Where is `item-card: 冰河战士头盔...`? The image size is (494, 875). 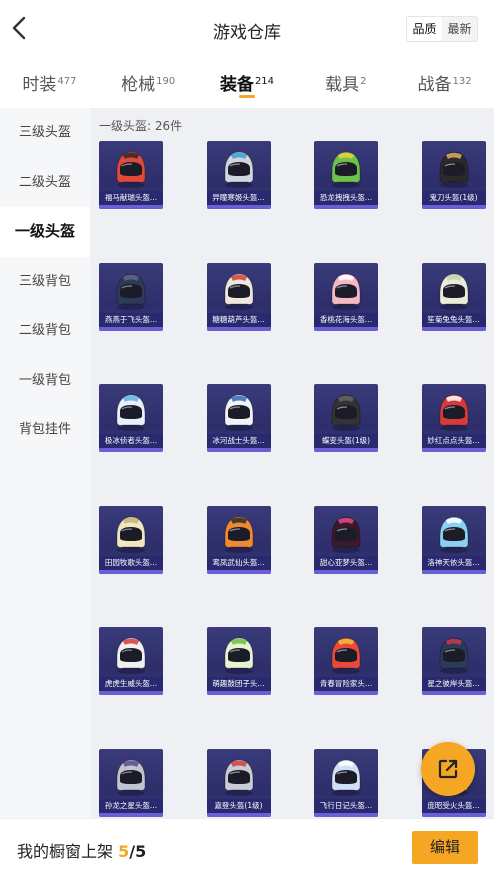 item-card: 冰河战士头盔... is located at coordinates (238, 418).